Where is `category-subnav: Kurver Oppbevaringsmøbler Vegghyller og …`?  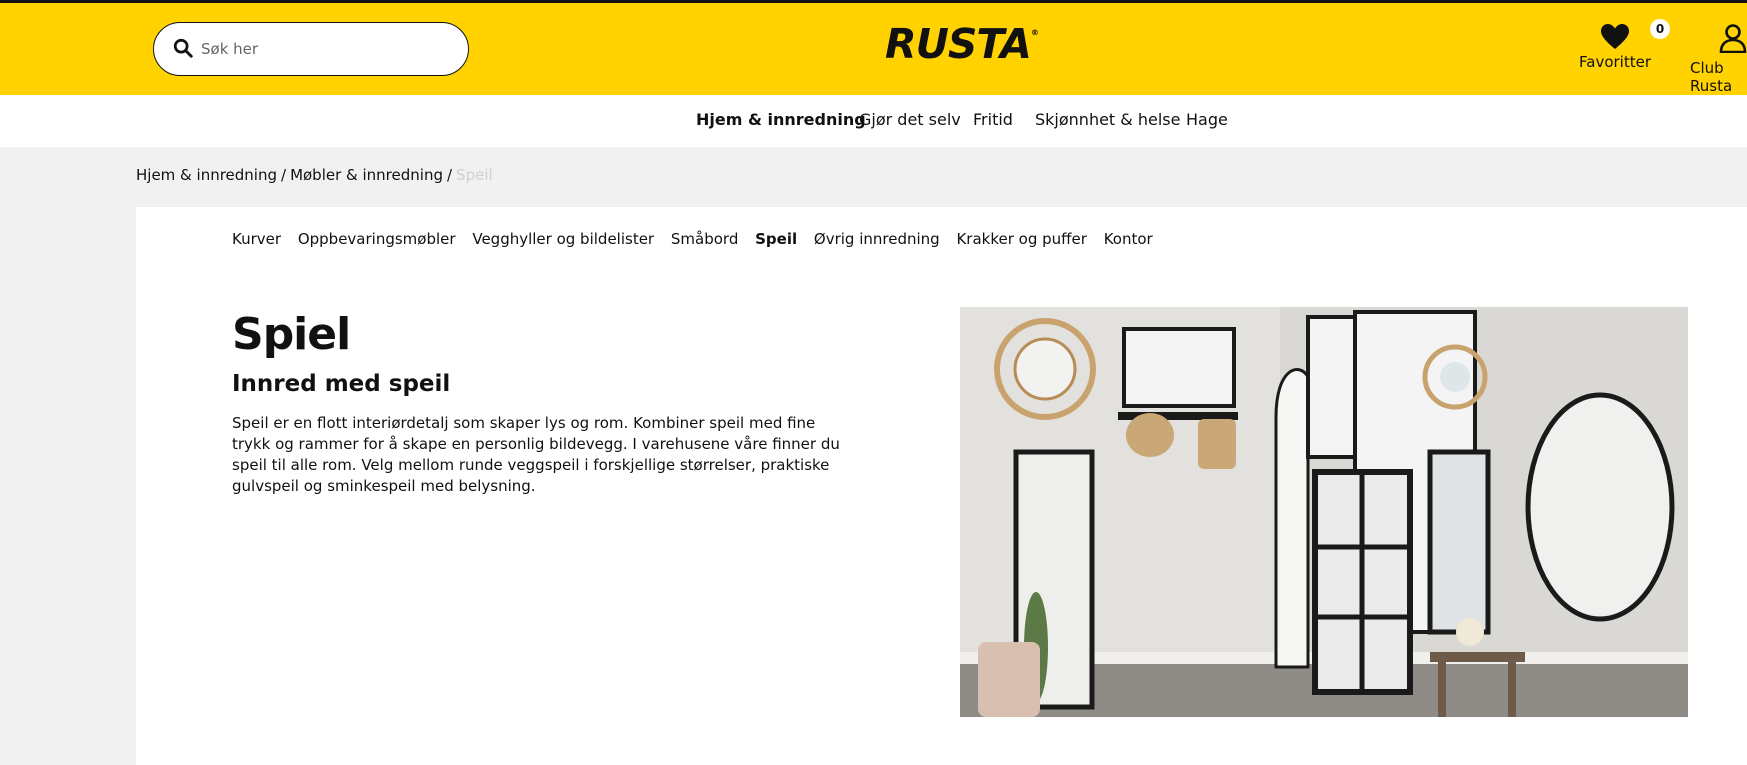
category-subnav: Kurver Oppbevaringsmøbler Vegghyller og … is located at coordinates (698, 239).